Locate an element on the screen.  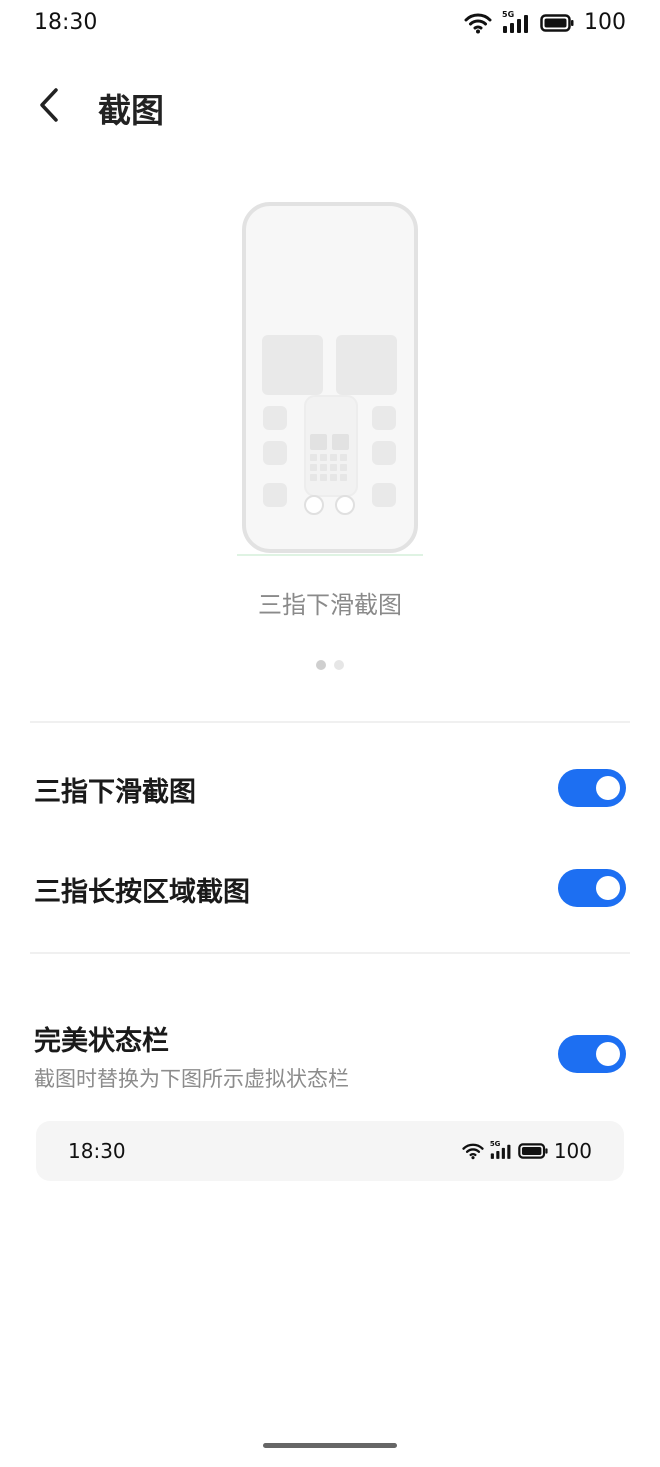
preview-battery-level: 100 is located at coordinates (572, 1151).